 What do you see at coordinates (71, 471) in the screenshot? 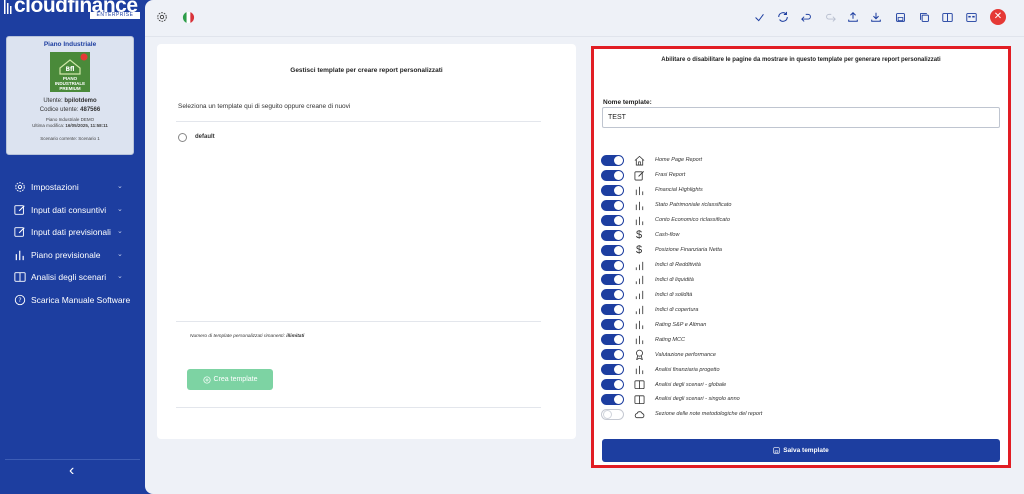
I see `collapse-sidebar-button: ‹` at bounding box center [71, 471].